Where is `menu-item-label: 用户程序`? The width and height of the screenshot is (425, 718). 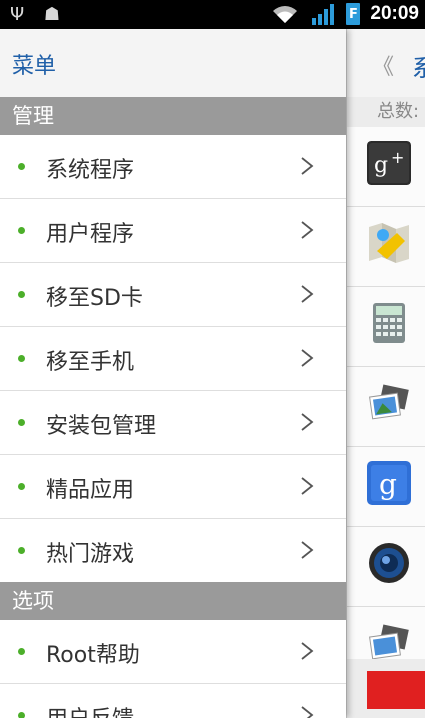
menu-item-label: 用户程序 is located at coordinates (90, 234).